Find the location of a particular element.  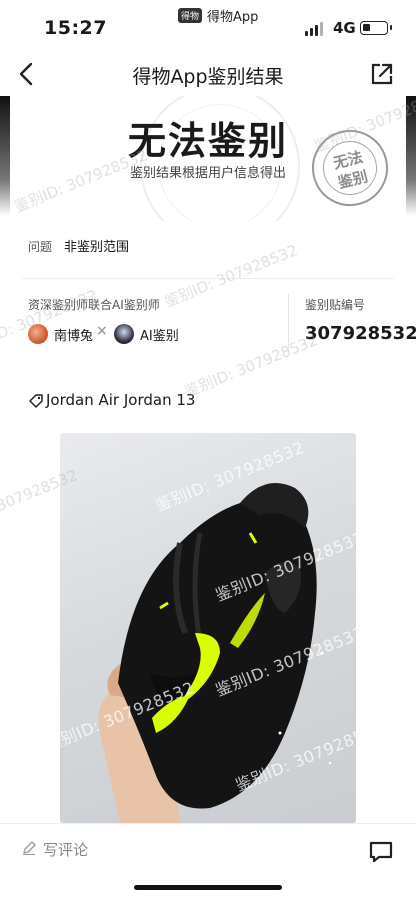

status-bar: 15:27 得物 得物App 4G is located at coordinates (208, 26).